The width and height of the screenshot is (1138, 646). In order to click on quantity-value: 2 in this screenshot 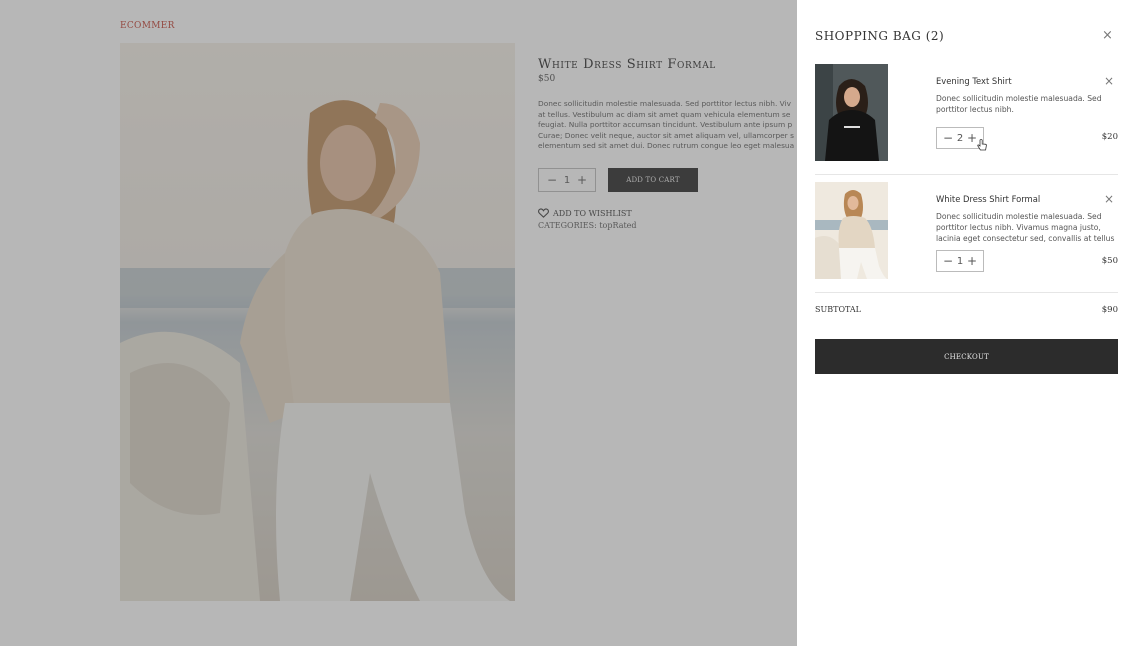, I will do `click(960, 138)`.